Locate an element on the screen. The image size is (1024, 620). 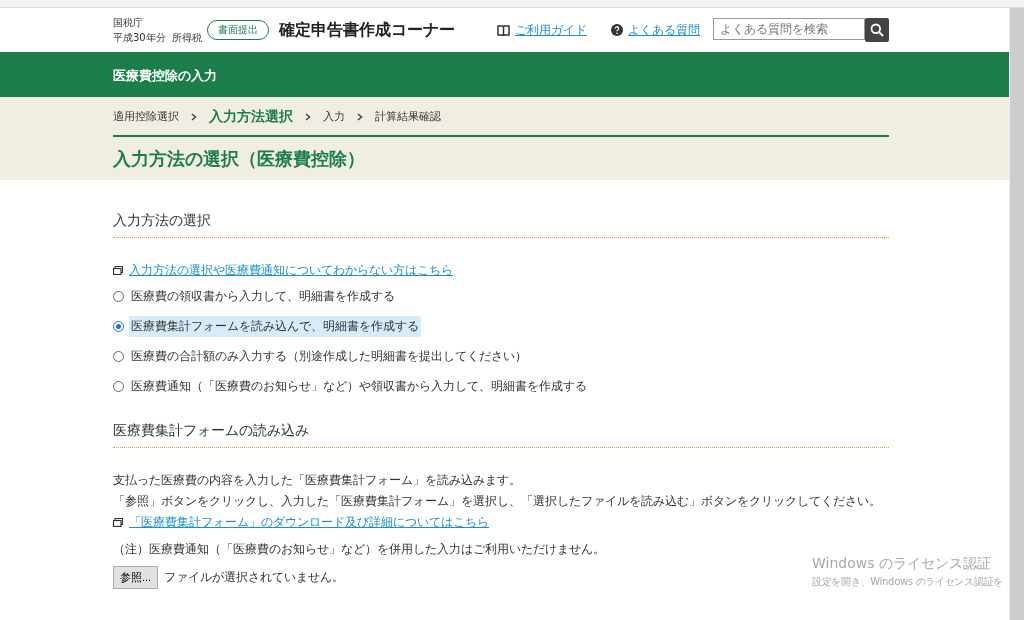
tax-year: 平成30年分 is located at coordinates (139, 38).